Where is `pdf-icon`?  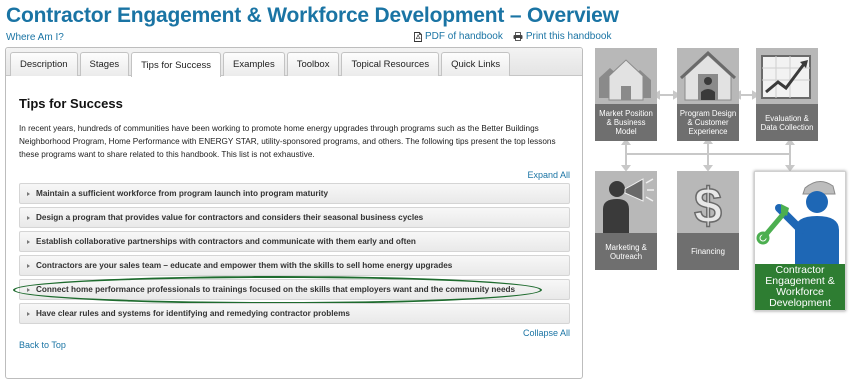
pdf-icon is located at coordinates (418, 36).